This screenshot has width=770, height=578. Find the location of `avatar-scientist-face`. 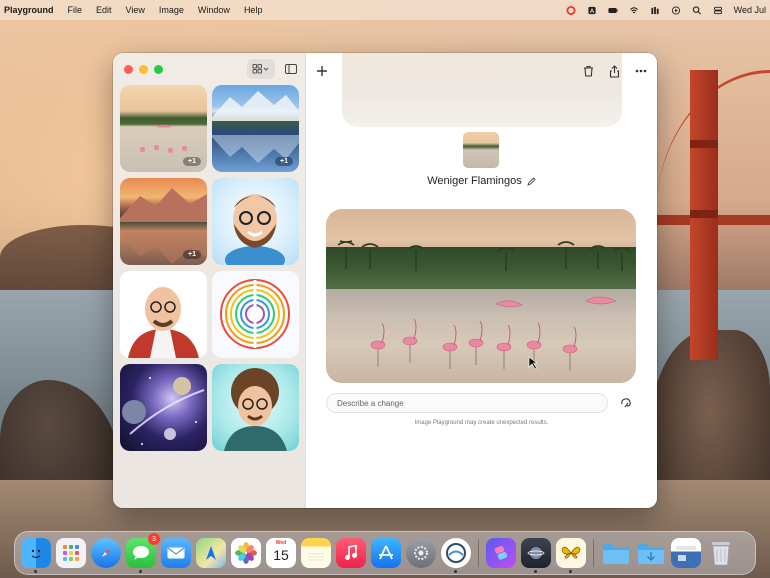

avatar-scientist-face is located at coordinates (163, 322).